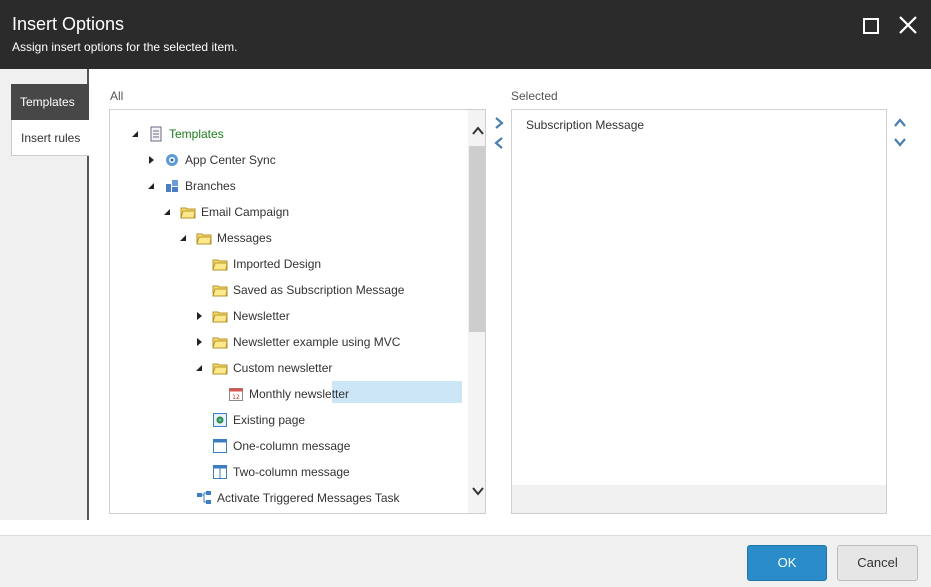  What do you see at coordinates (220, 472) in the screenshot?
I see `two-column-icon` at bounding box center [220, 472].